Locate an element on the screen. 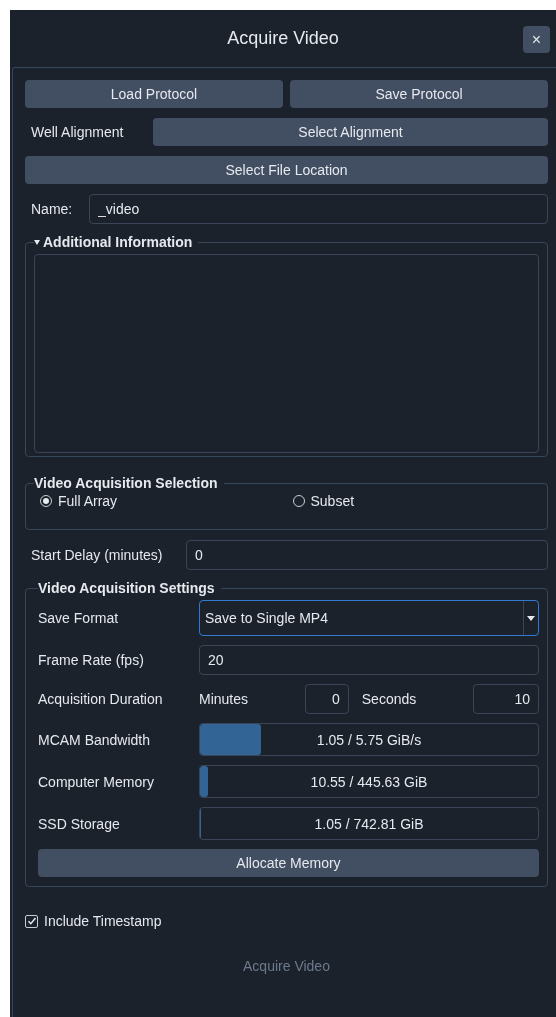  radio-option: Subset is located at coordinates (323, 501).